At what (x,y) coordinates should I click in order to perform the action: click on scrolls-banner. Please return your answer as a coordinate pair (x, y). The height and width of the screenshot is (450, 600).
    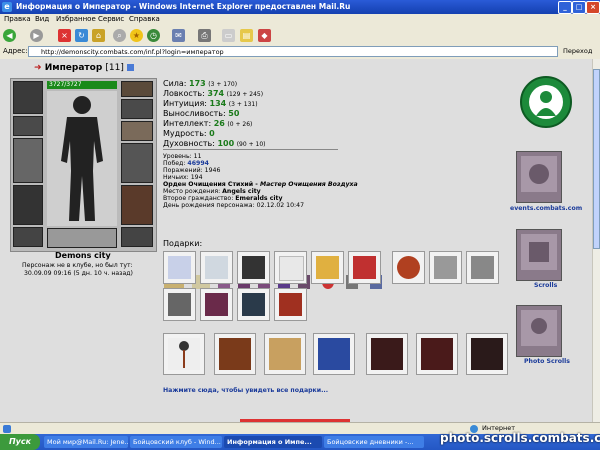
    Looking at the image, I should click on (539, 255).